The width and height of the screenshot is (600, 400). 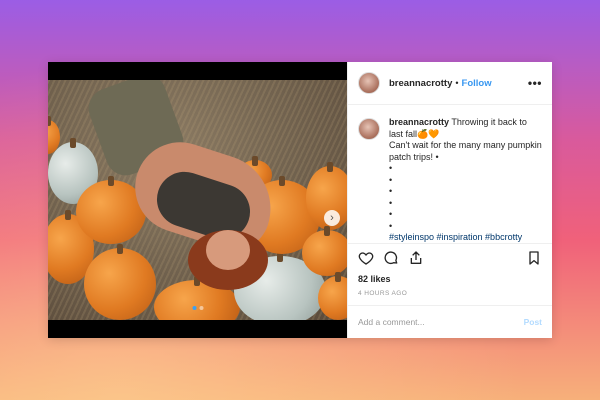 I want to click on caption-username: breannacrotty, so click(x=419, y=122).